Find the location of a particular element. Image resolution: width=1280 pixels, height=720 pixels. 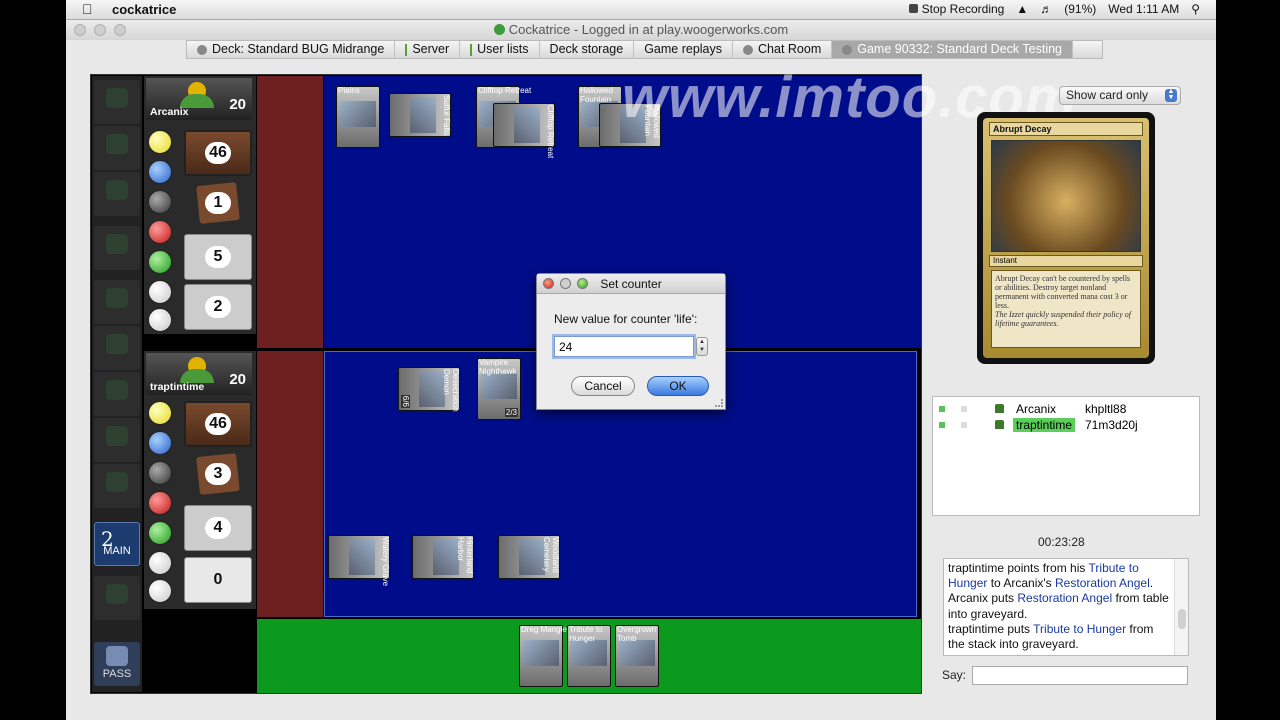

tab-user-lists: User lists is located at coordinates (500, 49).